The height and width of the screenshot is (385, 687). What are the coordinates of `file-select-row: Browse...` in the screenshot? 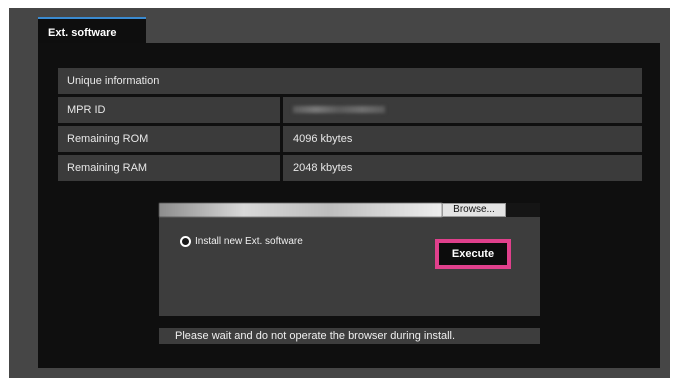 It's located at (349, 210).